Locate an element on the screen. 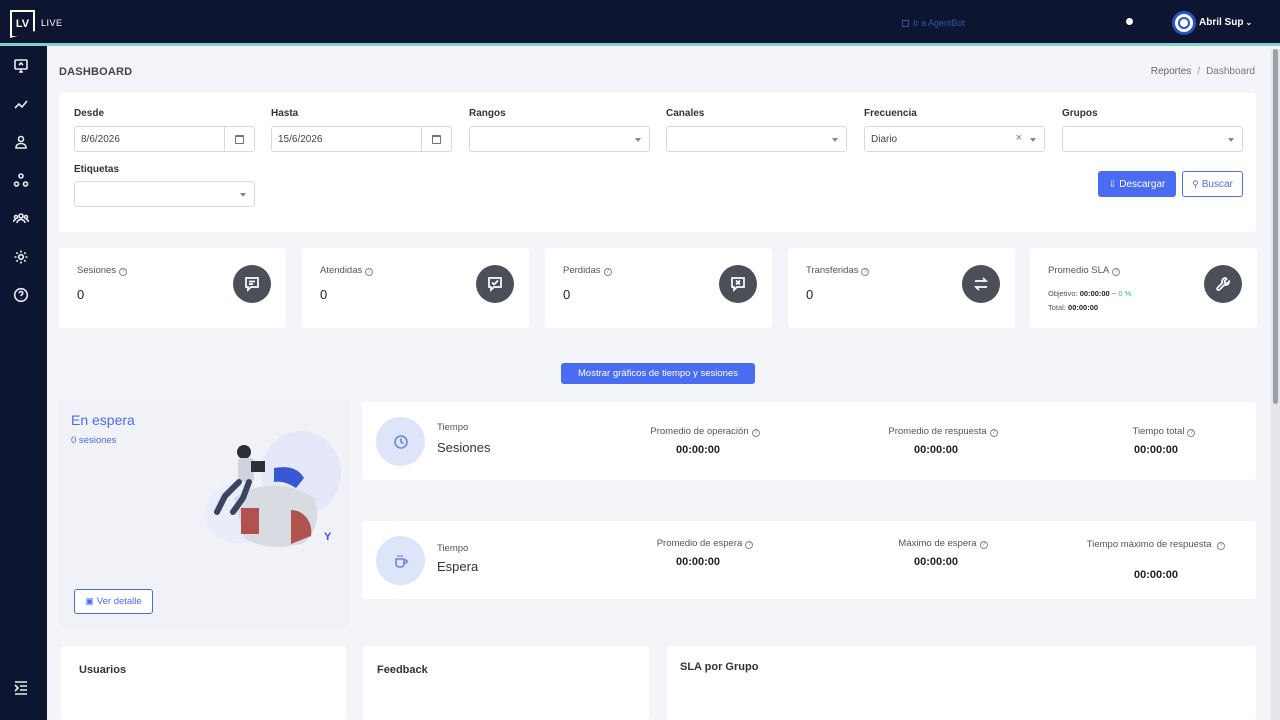  gear-icon is located at coordinates (21, 257).